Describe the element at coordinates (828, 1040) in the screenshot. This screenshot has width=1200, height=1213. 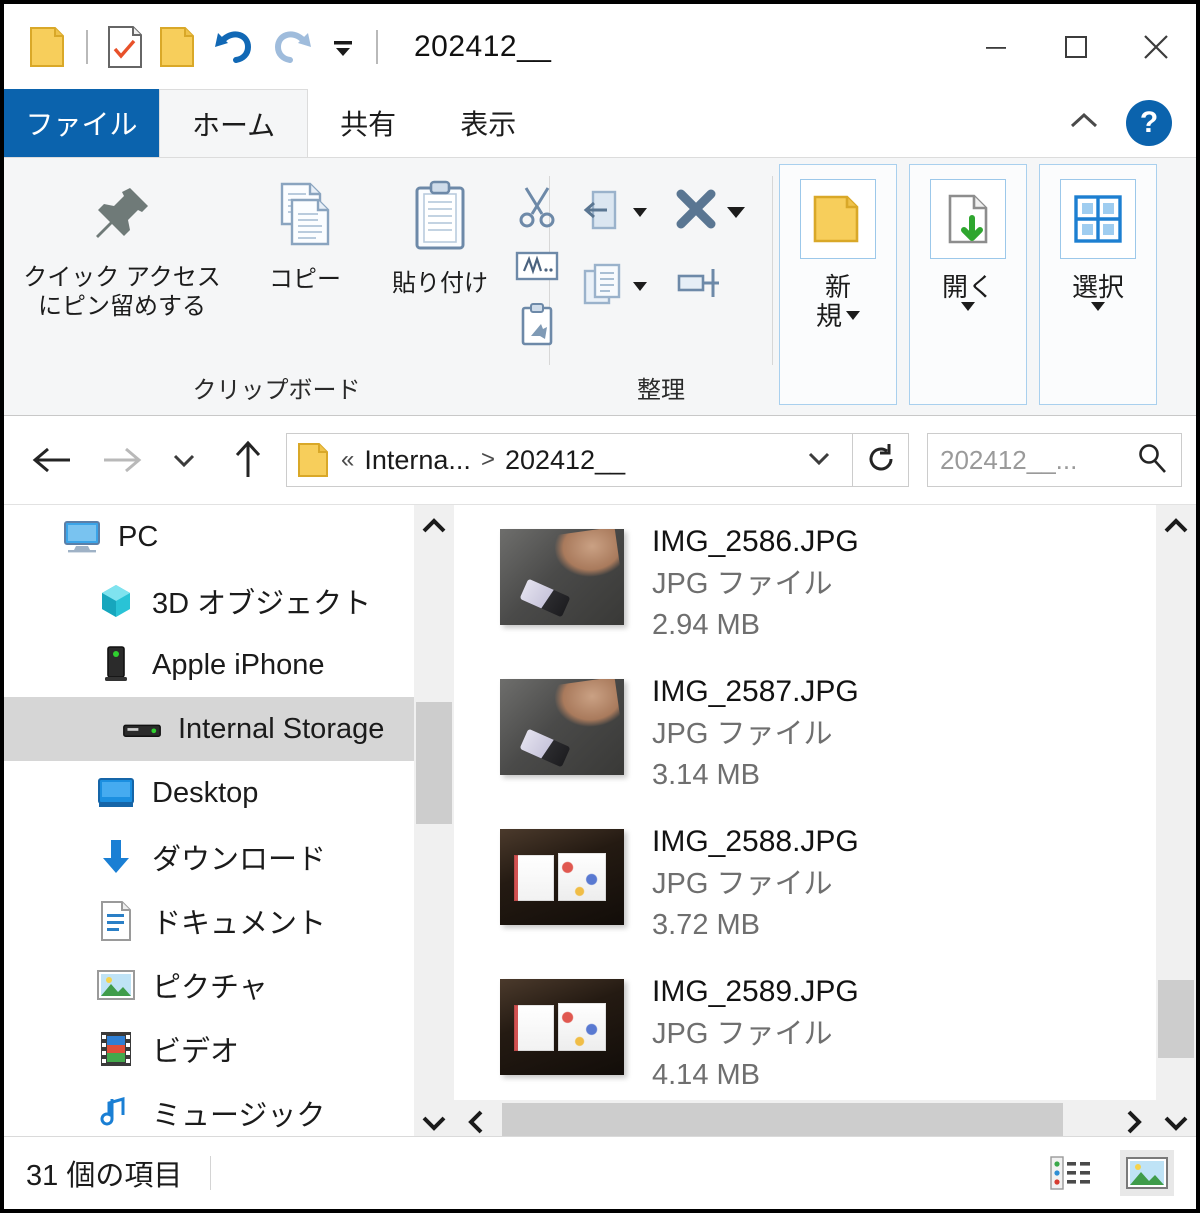
I see `list-item: IMG_2589.JPG JPG ファイル 4.14 MB` at that location.